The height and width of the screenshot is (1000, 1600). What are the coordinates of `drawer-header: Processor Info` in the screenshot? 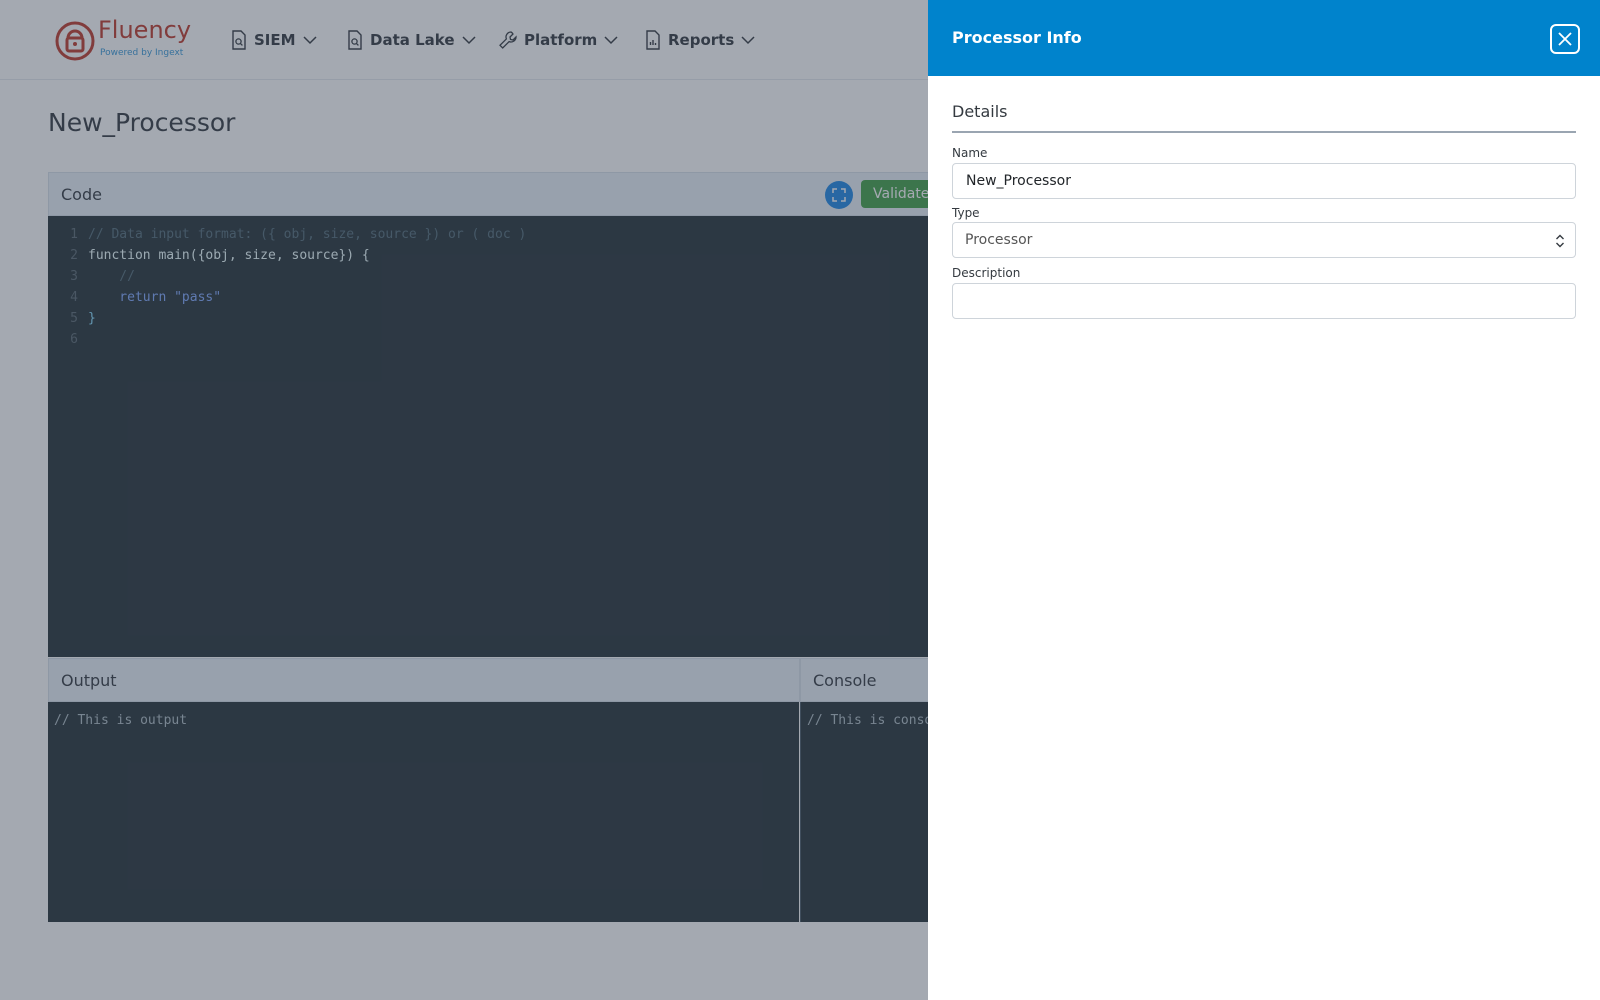 It's located at (1264, 38).